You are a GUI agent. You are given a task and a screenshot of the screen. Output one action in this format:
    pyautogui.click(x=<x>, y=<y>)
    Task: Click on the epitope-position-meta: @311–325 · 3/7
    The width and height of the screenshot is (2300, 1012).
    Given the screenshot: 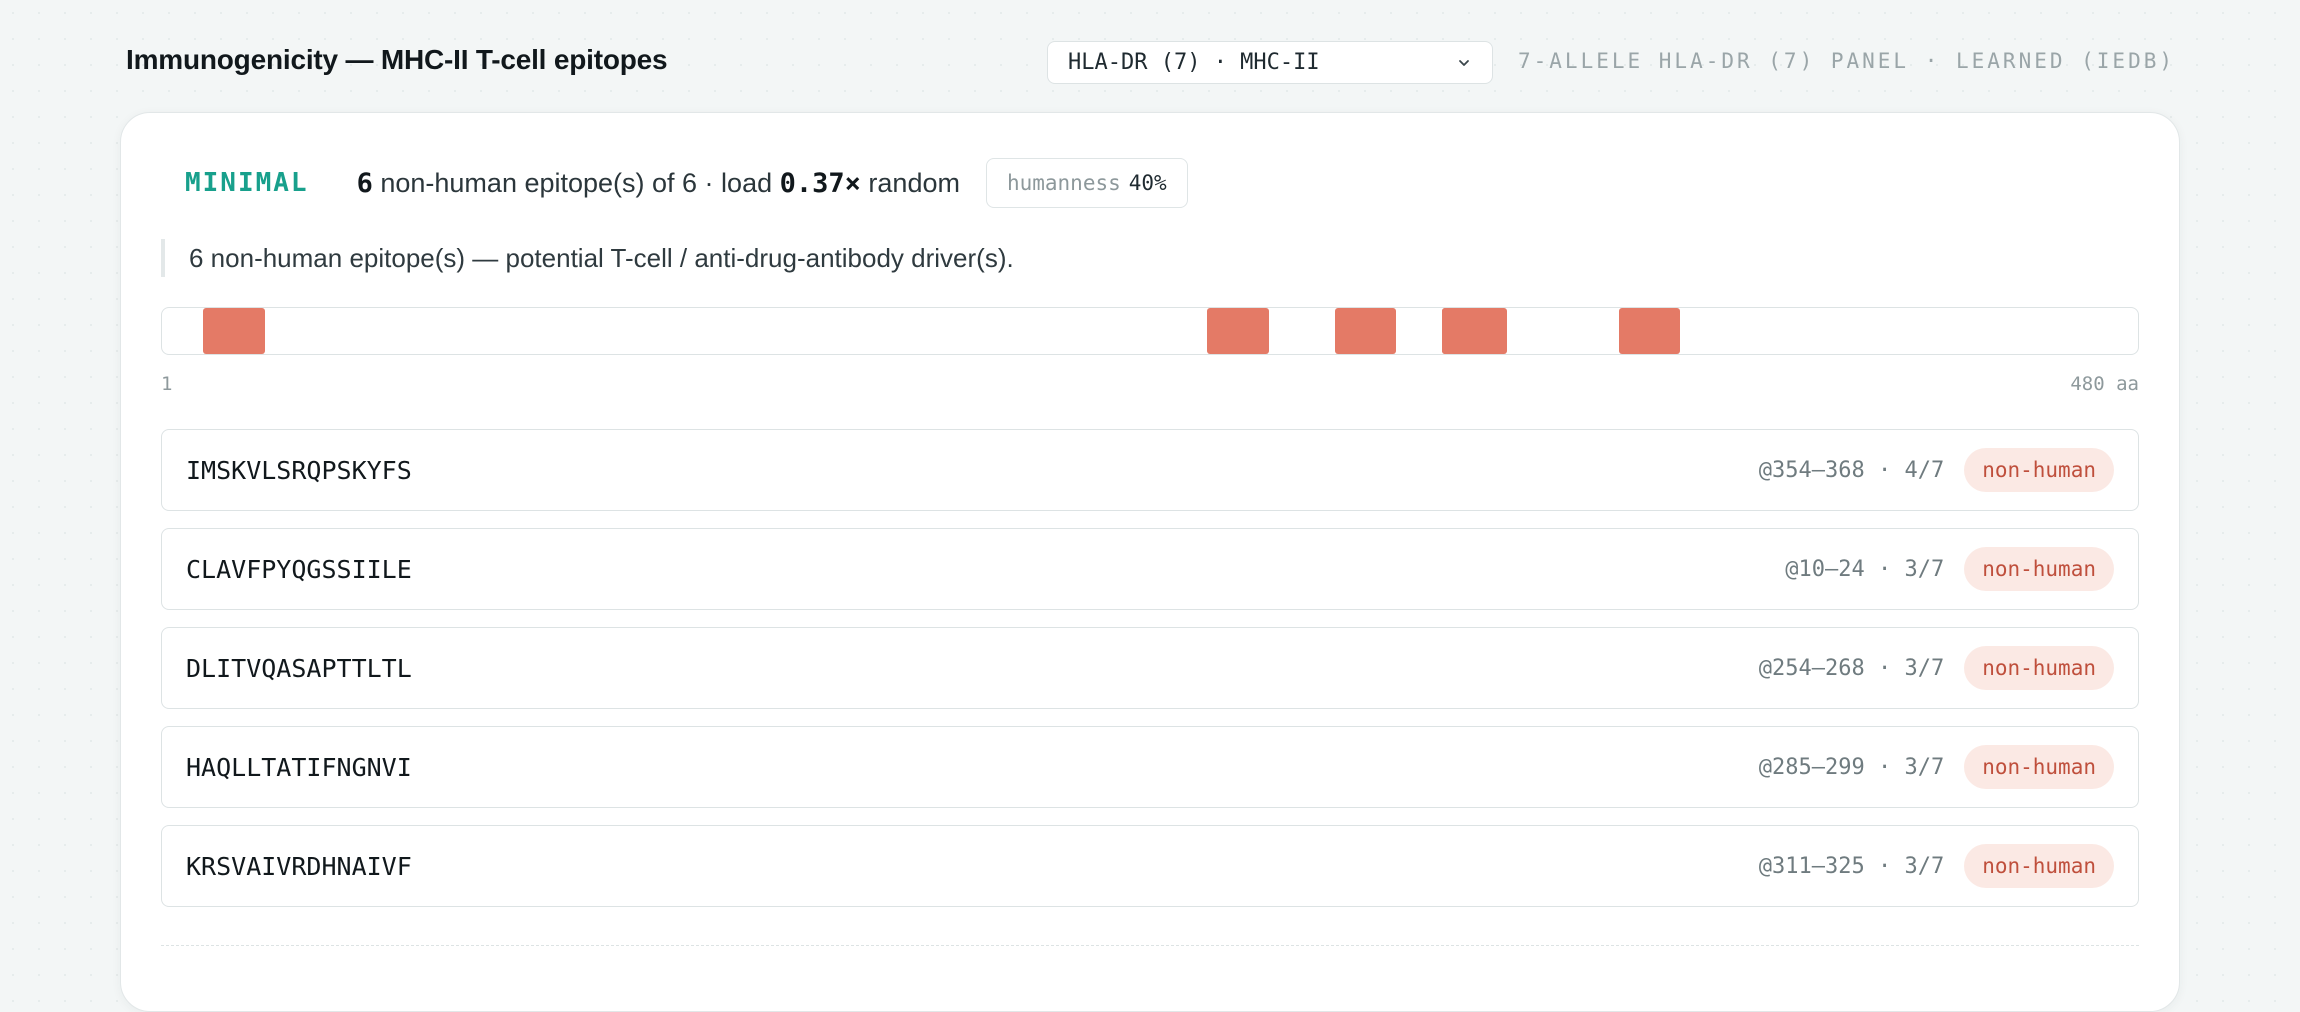 What is the action you would take?
    pyautogui.click(x=1851, y=866)
    